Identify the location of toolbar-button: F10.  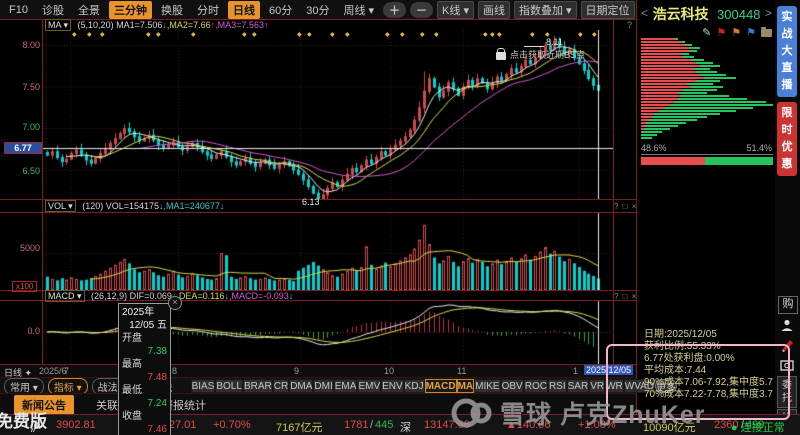
(18, 10).